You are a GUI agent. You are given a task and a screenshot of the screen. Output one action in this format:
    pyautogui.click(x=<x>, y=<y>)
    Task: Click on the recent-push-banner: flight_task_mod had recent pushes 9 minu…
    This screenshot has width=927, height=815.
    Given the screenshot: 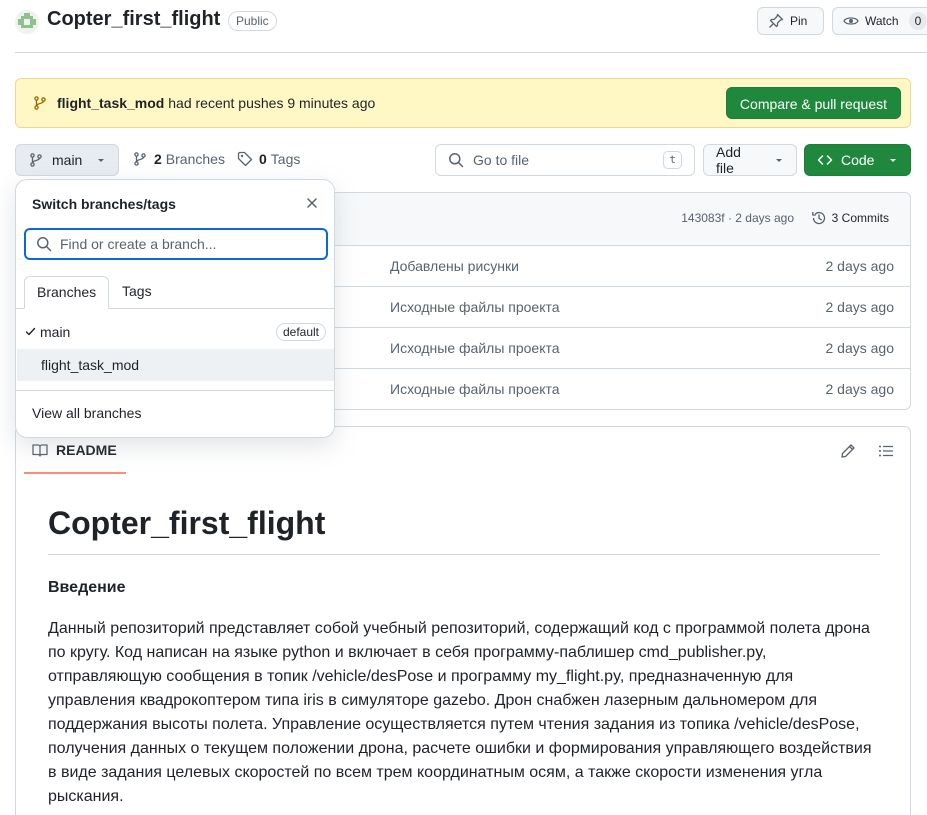 What is the action you would take?
    pyautogui.click(x=463, y=103)
    